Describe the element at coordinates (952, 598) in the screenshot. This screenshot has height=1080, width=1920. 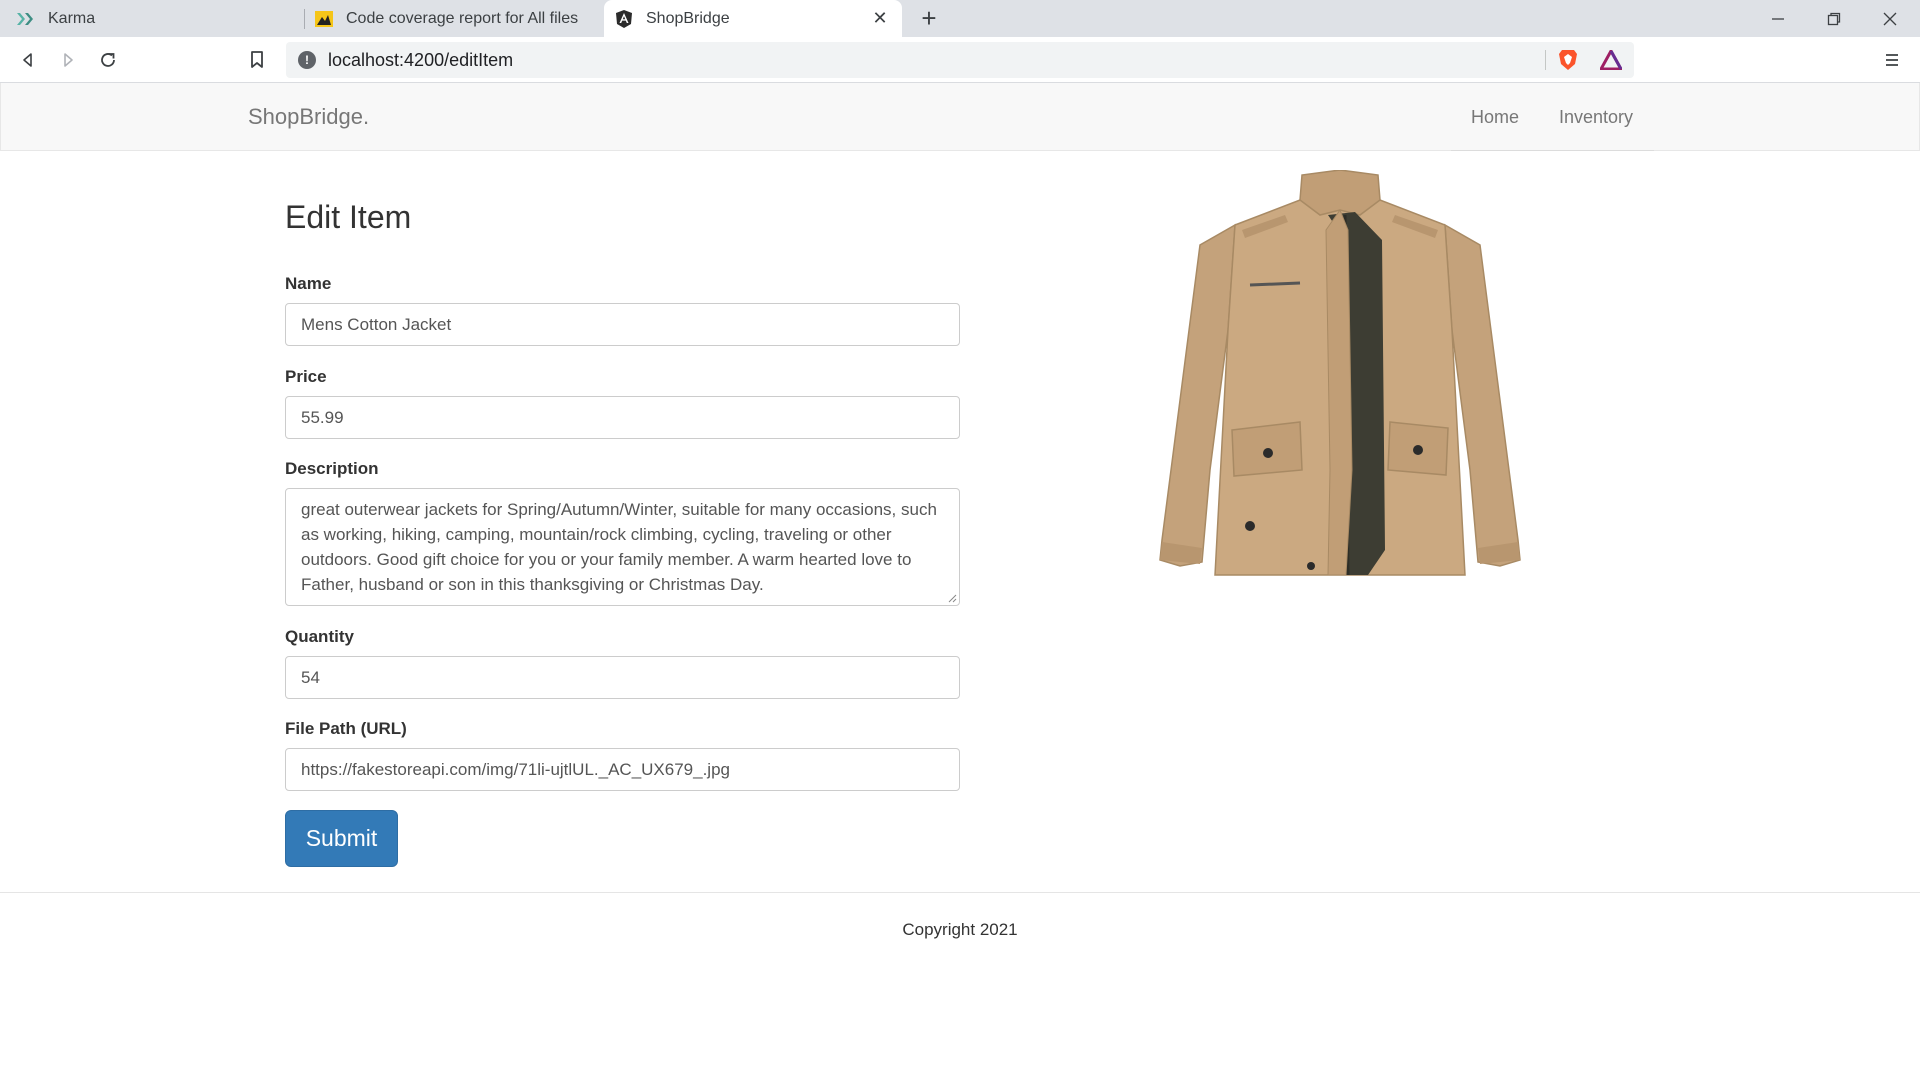
I see `resize-handle-icon` at that location.